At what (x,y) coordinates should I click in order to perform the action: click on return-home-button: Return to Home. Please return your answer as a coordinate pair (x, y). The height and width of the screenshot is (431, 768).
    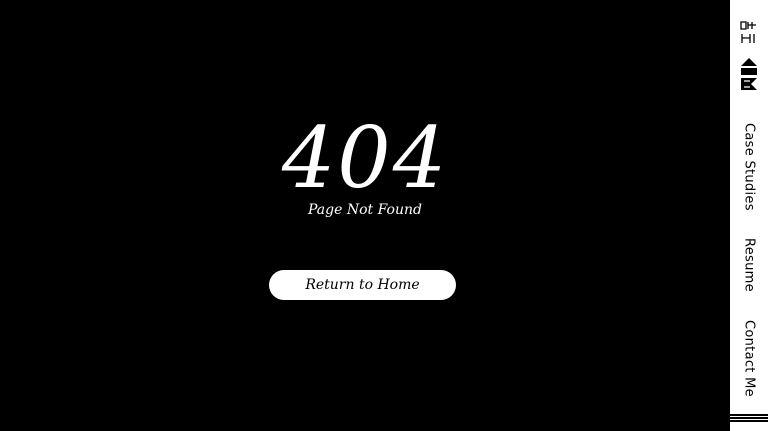
    Looking at the image, I should click on (362, 285).